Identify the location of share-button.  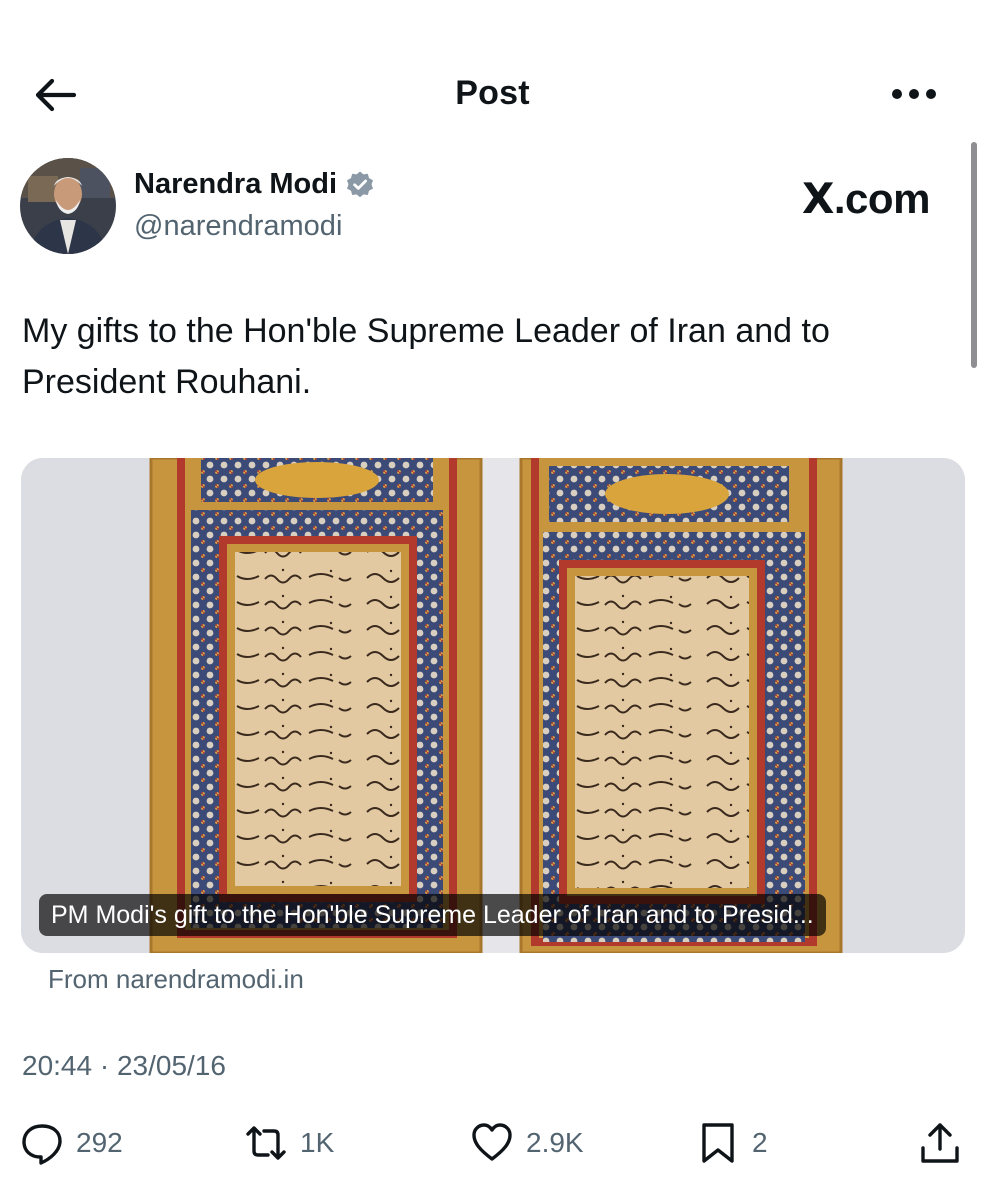
(940, 1143).